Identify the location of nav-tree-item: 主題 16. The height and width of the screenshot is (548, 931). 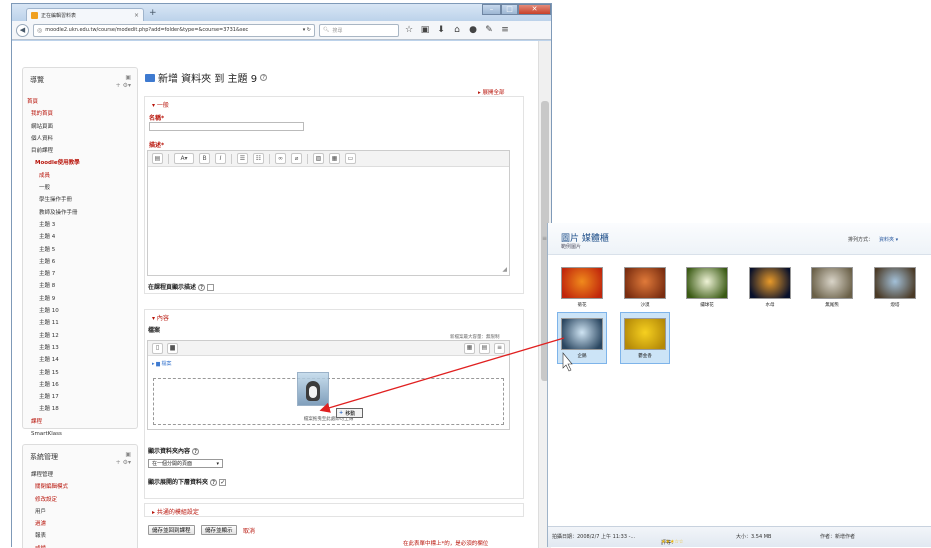
(53, 385).